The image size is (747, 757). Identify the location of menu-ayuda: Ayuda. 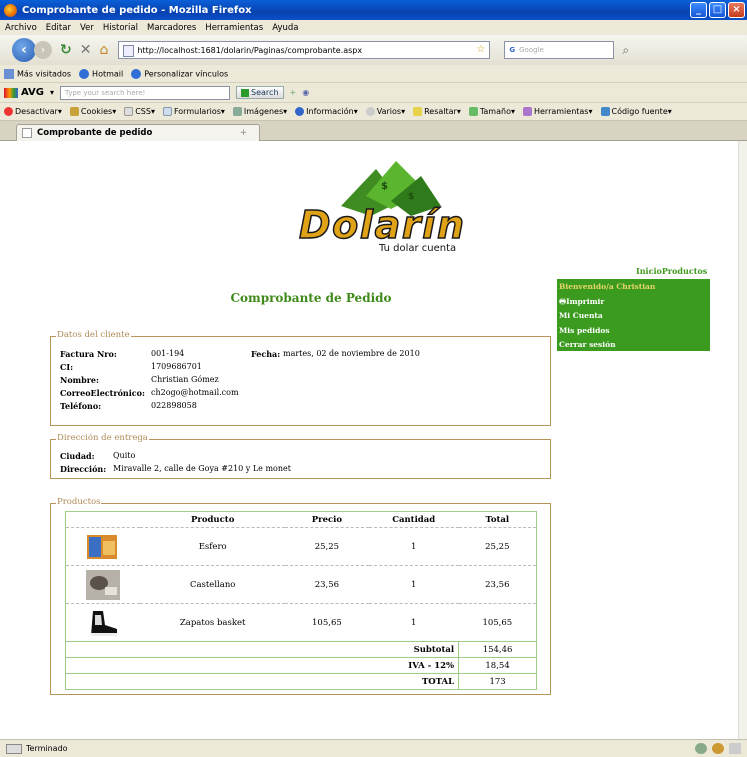
(285, 28).